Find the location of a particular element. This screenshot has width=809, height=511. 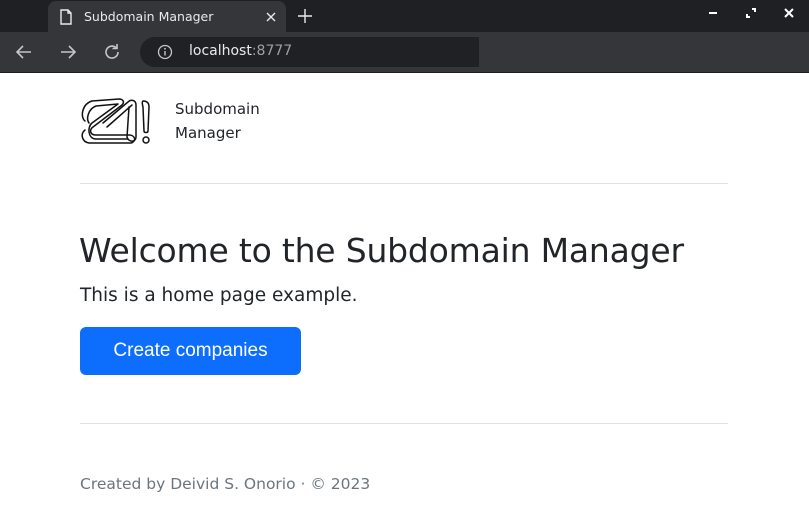

maximize-icon is located at coordinates (751, 13).